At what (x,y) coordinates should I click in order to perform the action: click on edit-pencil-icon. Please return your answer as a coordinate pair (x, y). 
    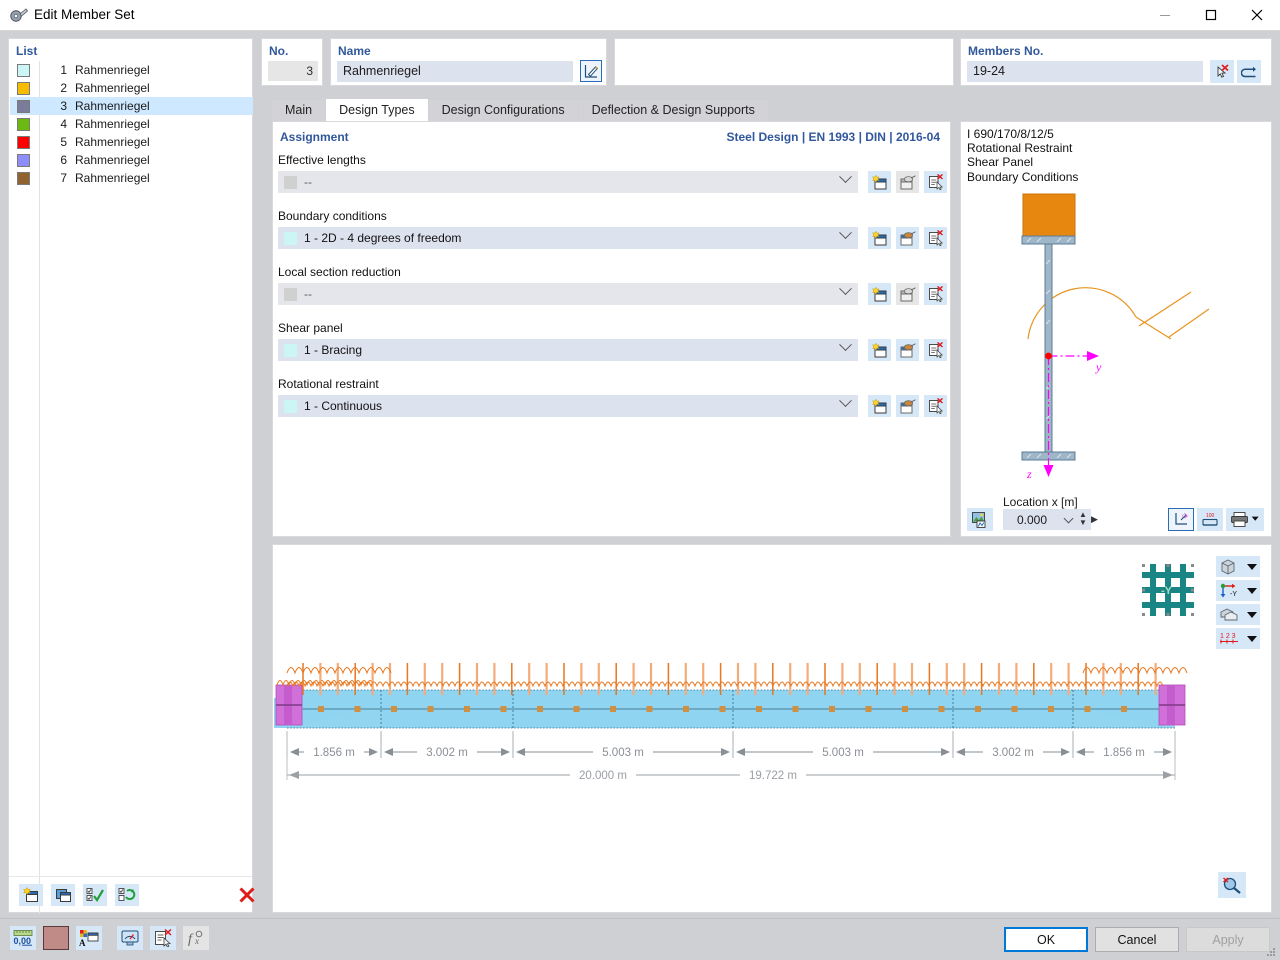
    Looking at the image, I should click on (591, 71).